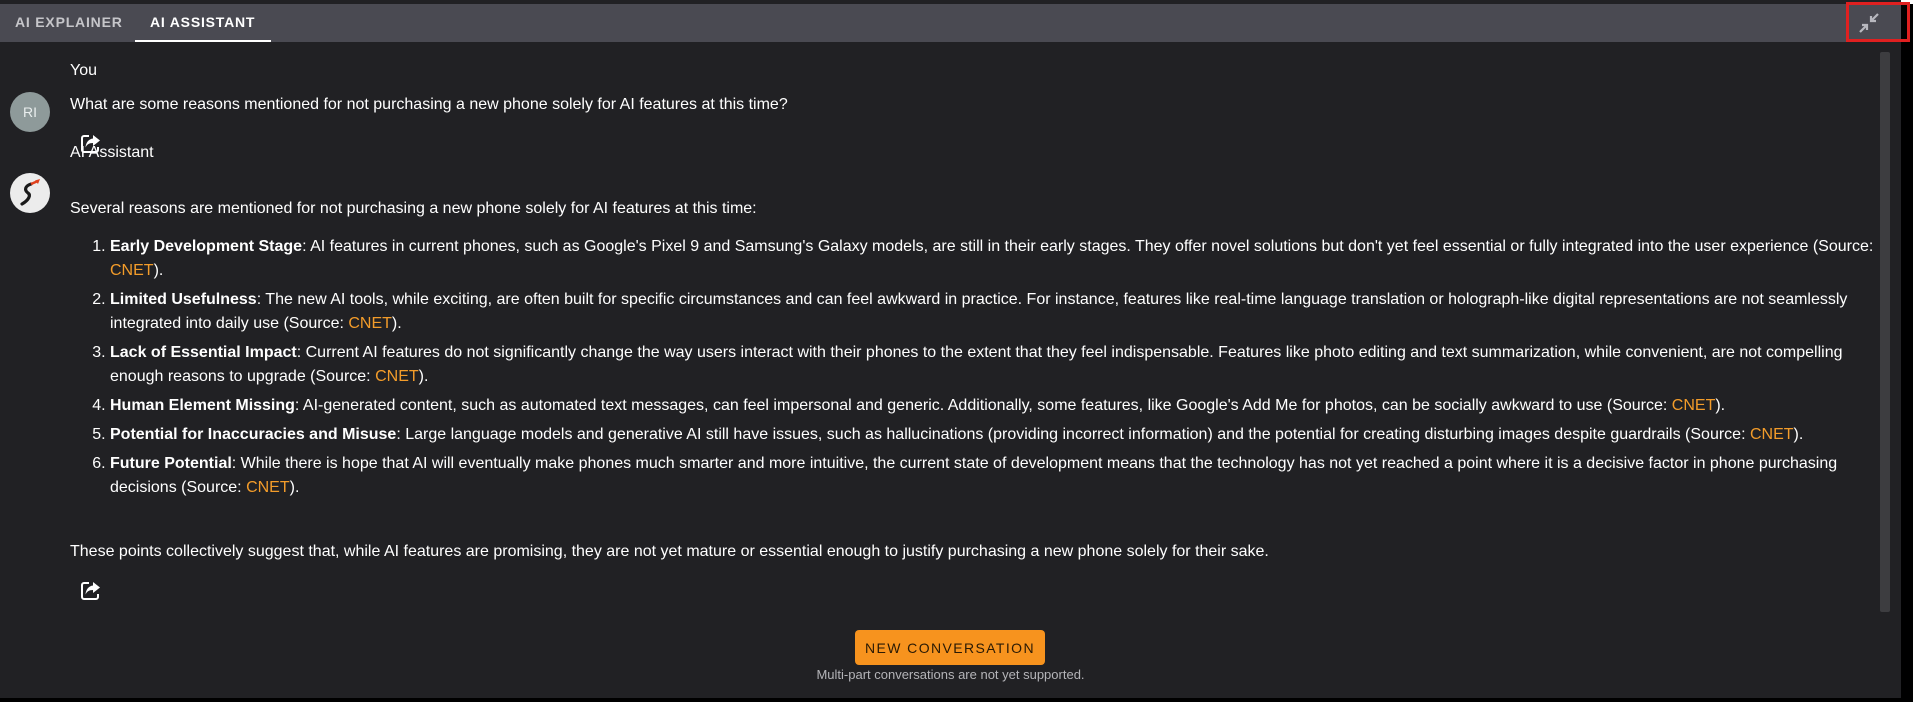 This screenshot has width=1913, height=702. Describe the element at coordinates (171, 463) in the screenshot. I see `reason-title: Future Potential` at that location.